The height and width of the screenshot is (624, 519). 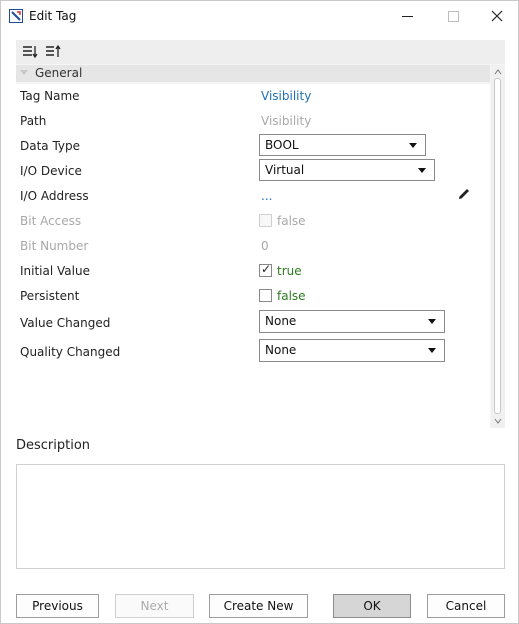 What do you see at coordinates (289, 271) in the screenshot?
I see `initial-value-value: true` at bounding box center [289, 271].